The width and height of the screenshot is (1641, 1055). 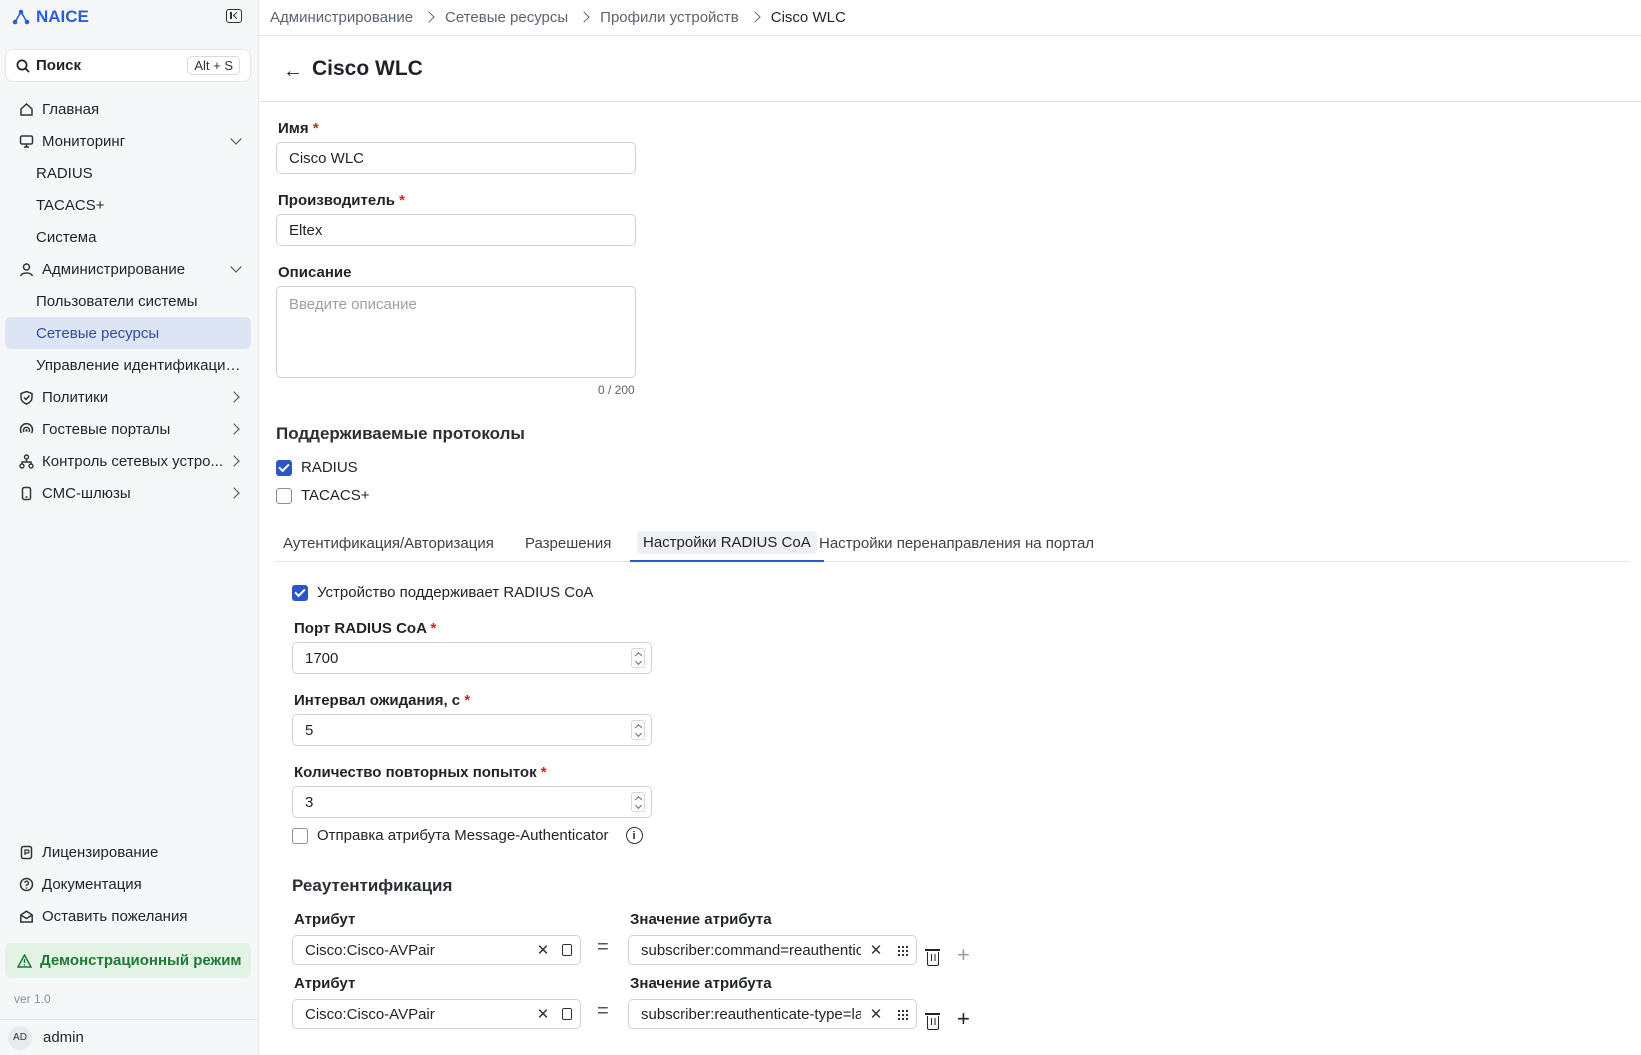 I want to click on name-label: Имя *, so click(x=298, y=128).